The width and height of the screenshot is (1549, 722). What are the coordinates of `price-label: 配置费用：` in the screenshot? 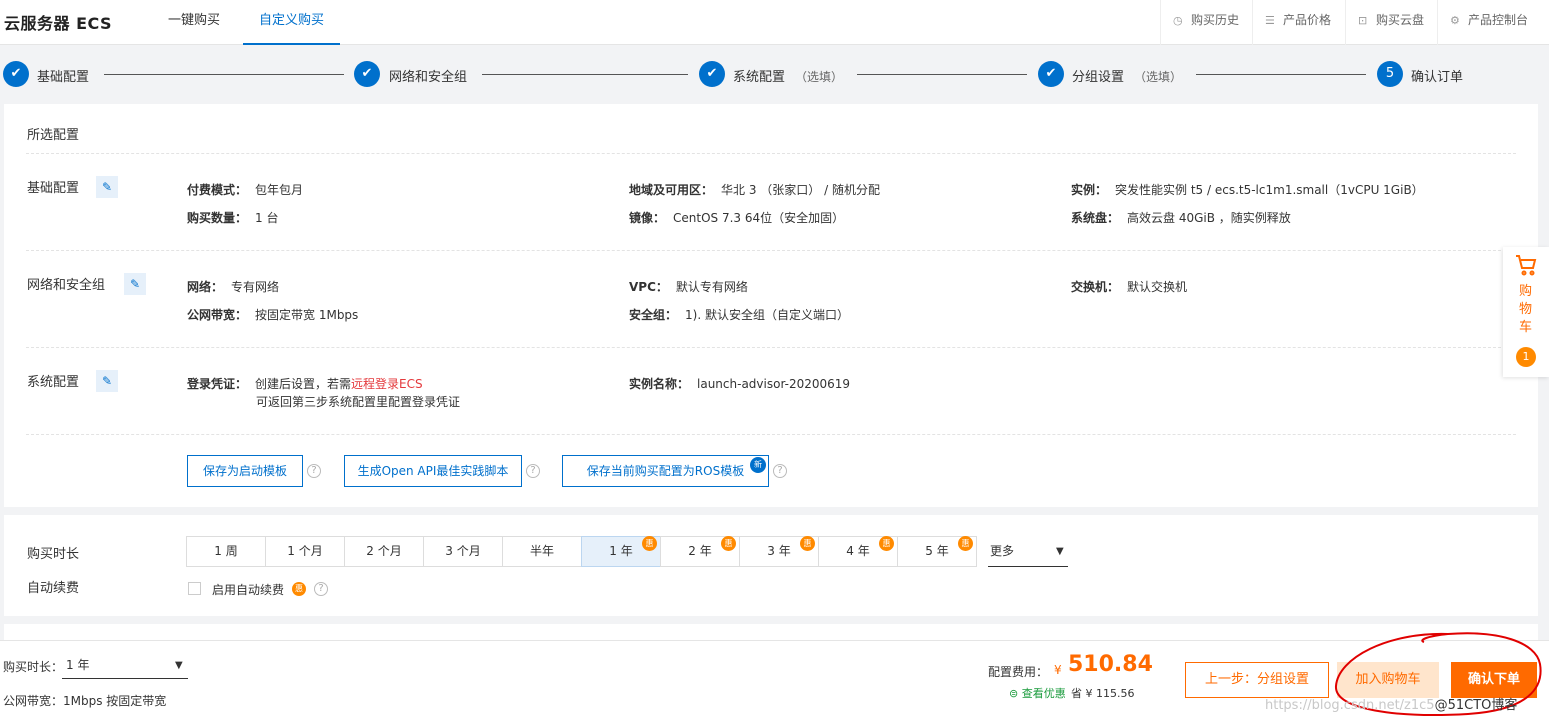 It's located at (1018, 672).